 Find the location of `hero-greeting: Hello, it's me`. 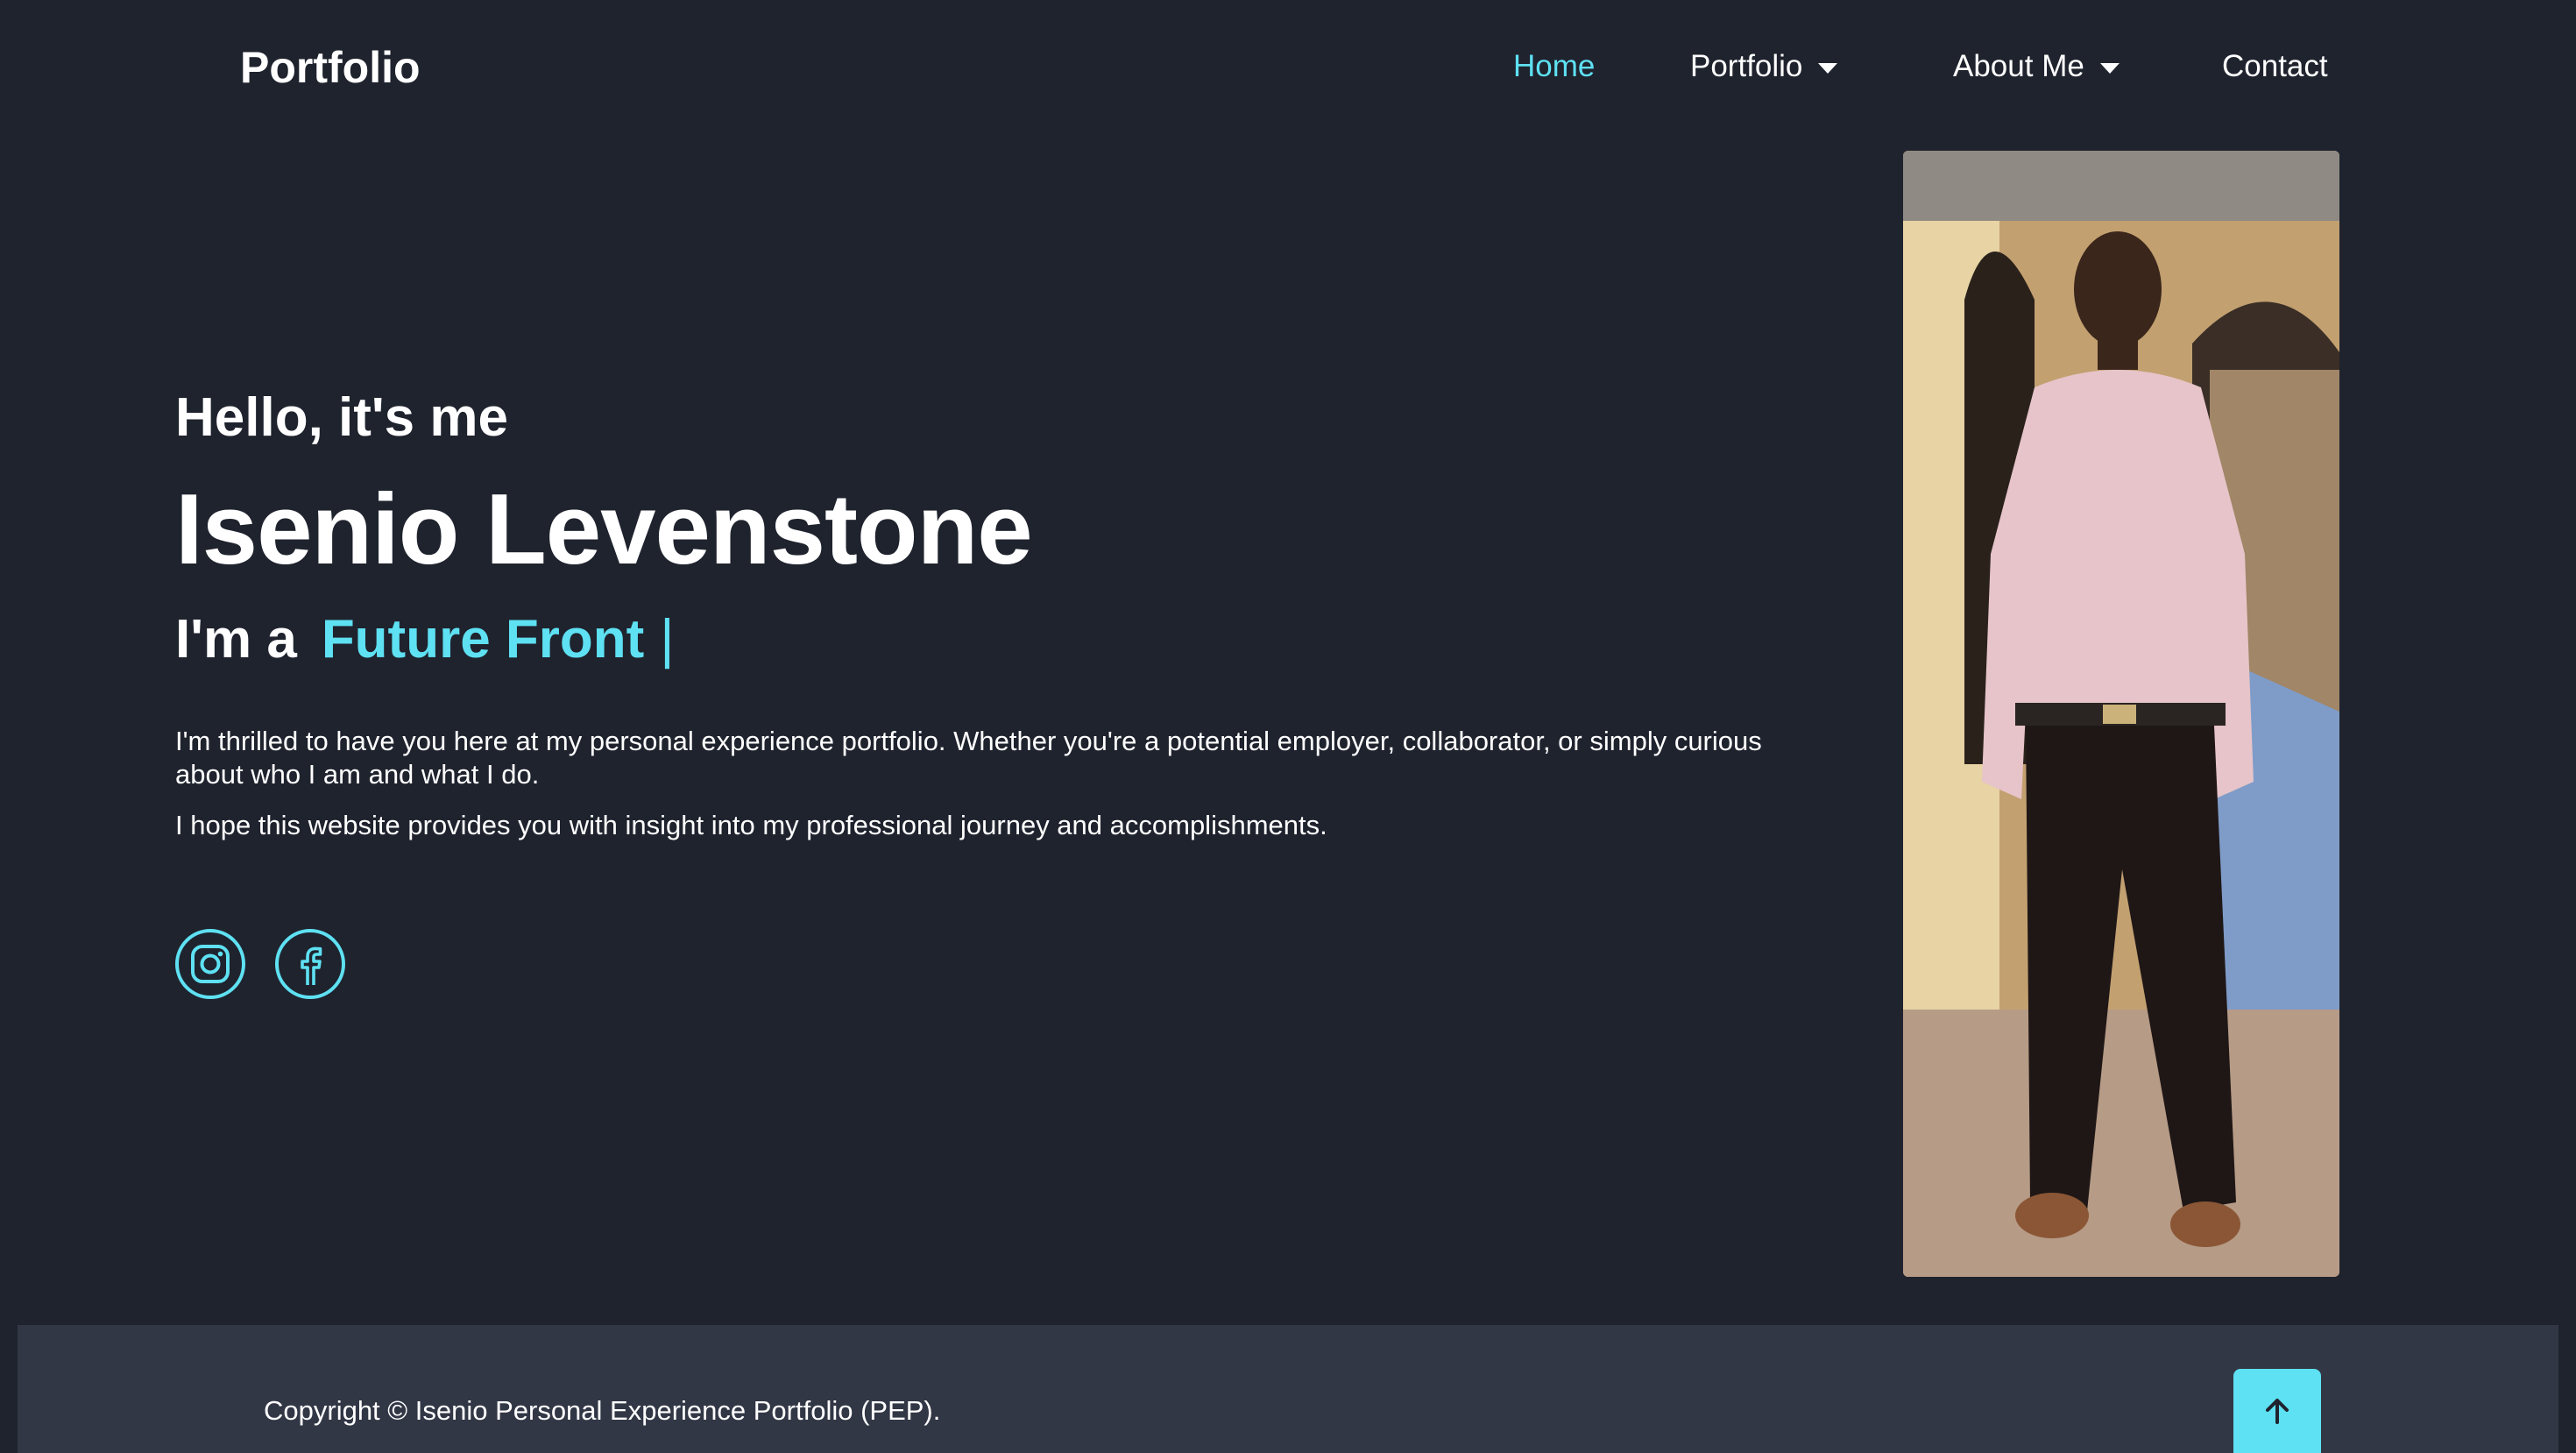

hero-greeting: Hello, it's me is located at coordinates (341, 417).